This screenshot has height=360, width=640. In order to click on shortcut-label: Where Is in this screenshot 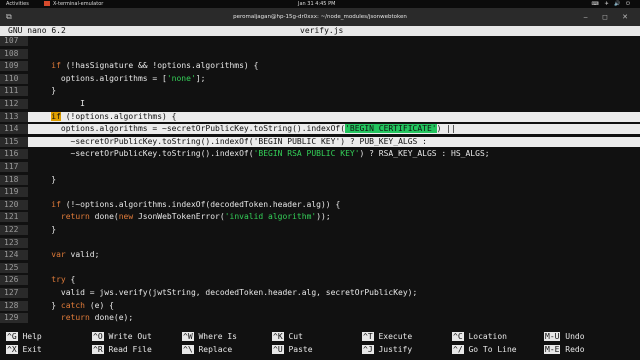, I will do `click(215, 336)`.